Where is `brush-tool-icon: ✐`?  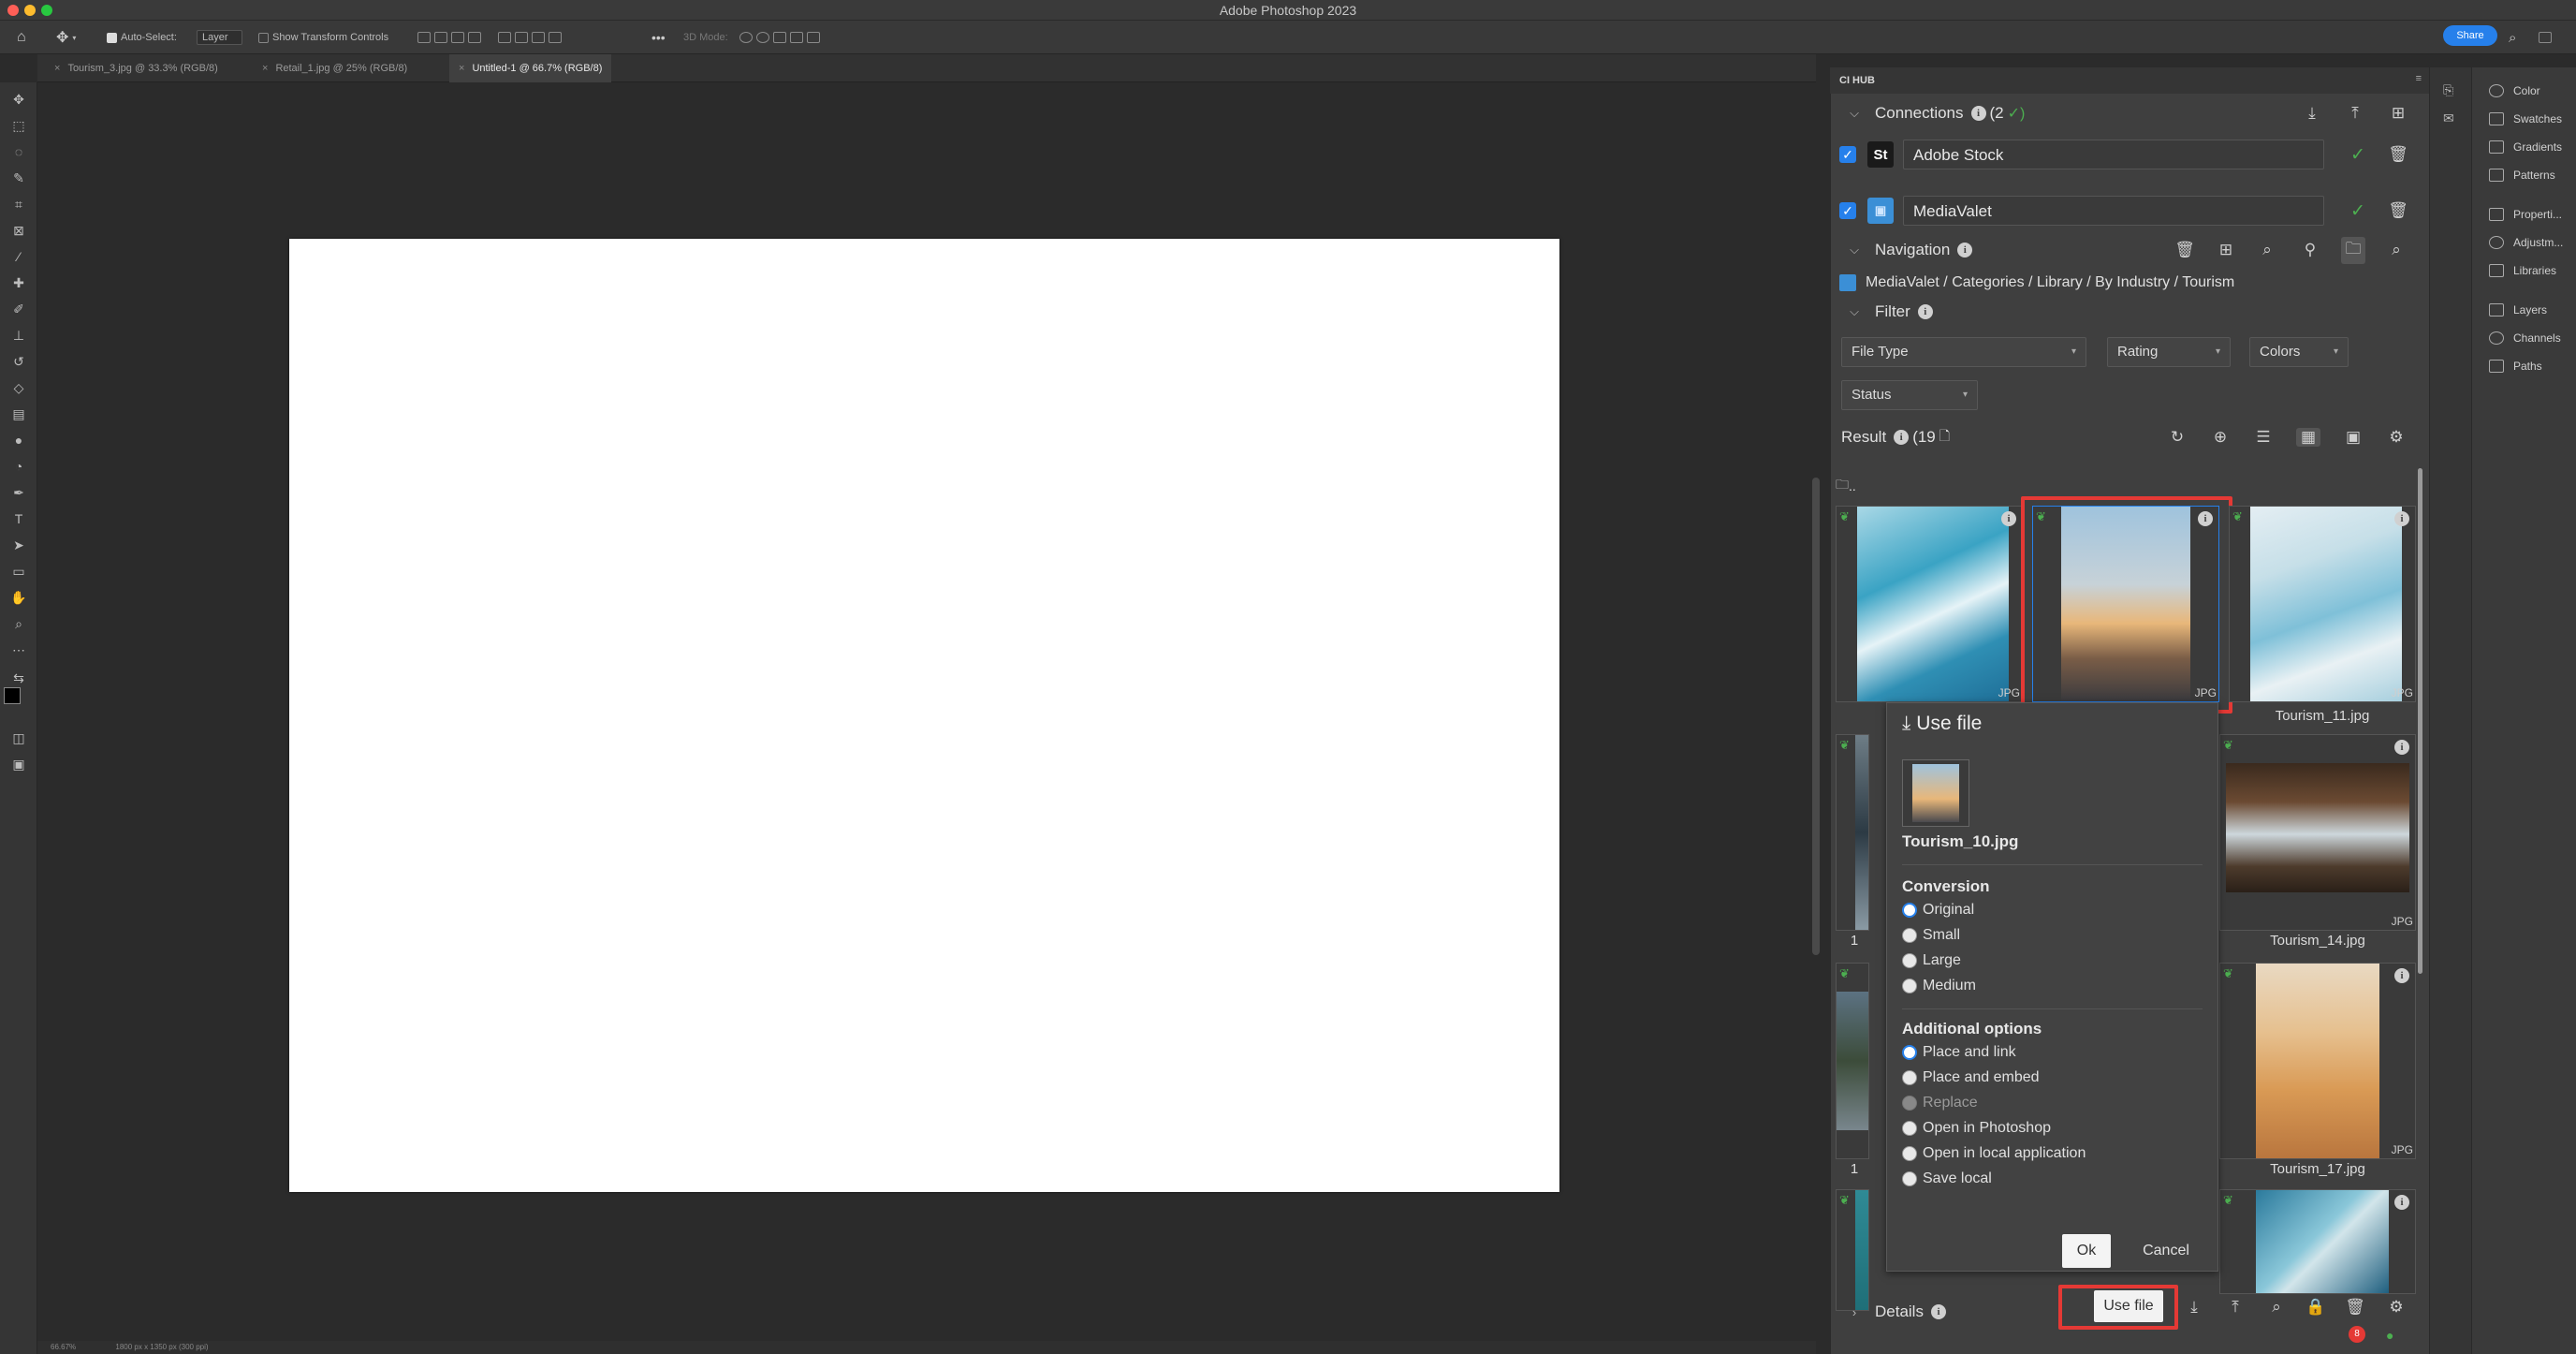 brush-tool-icon: ✐ is located at coordinates (18, 309).